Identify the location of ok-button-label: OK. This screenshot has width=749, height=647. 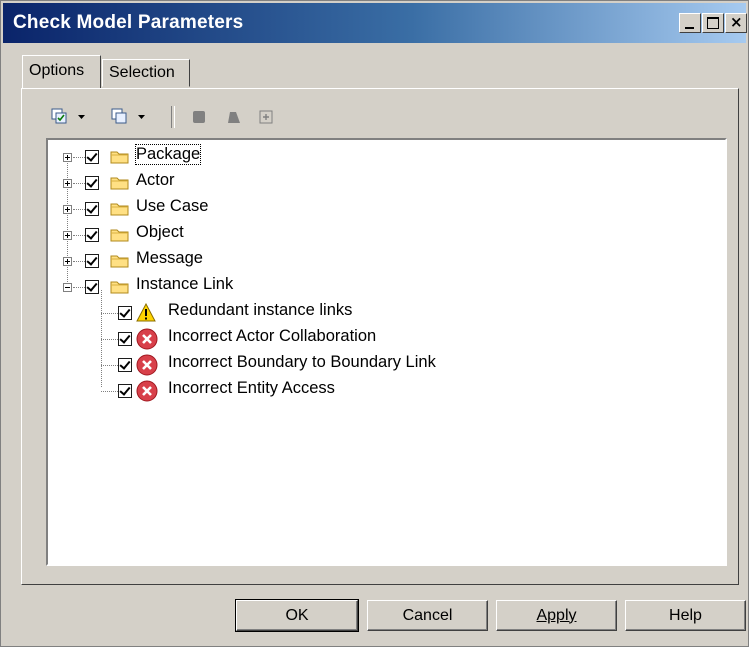
(297, 615).